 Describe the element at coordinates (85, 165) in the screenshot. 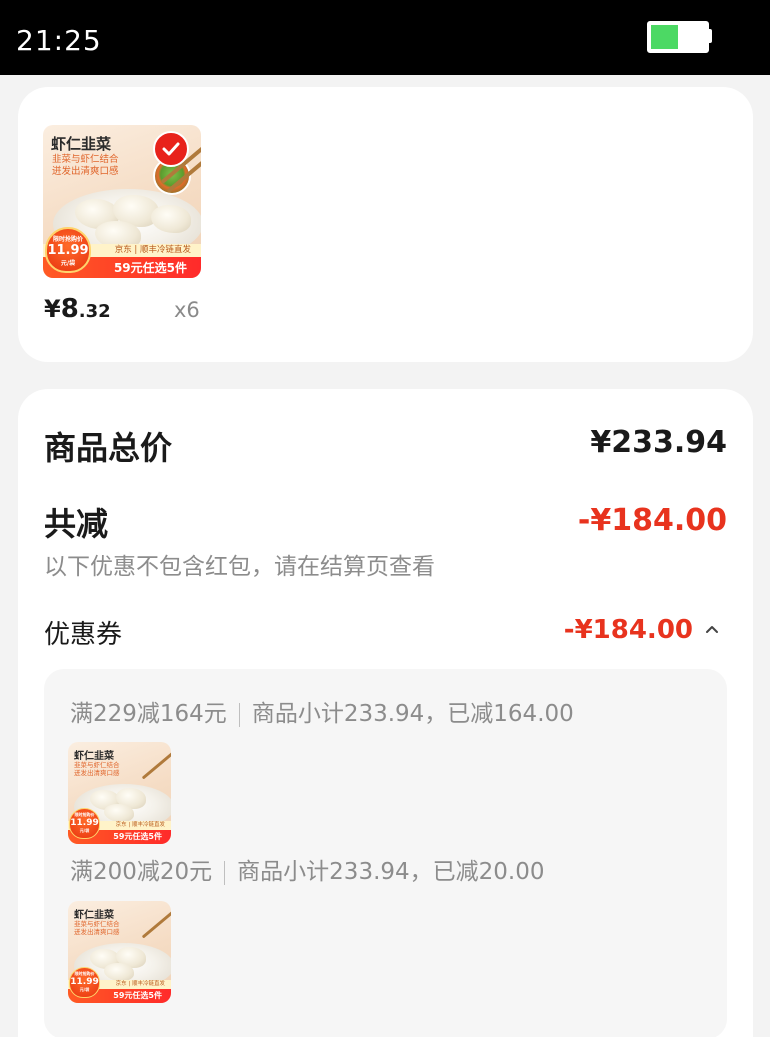

I see `product-image-subtitle: 韭菜与虾仁结合 迸发出清爽口感` at that location.